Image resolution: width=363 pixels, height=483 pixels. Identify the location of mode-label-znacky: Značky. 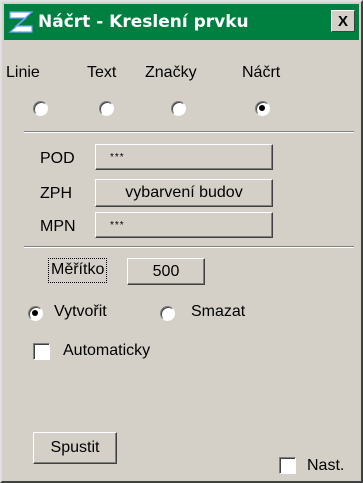
(171, 72).